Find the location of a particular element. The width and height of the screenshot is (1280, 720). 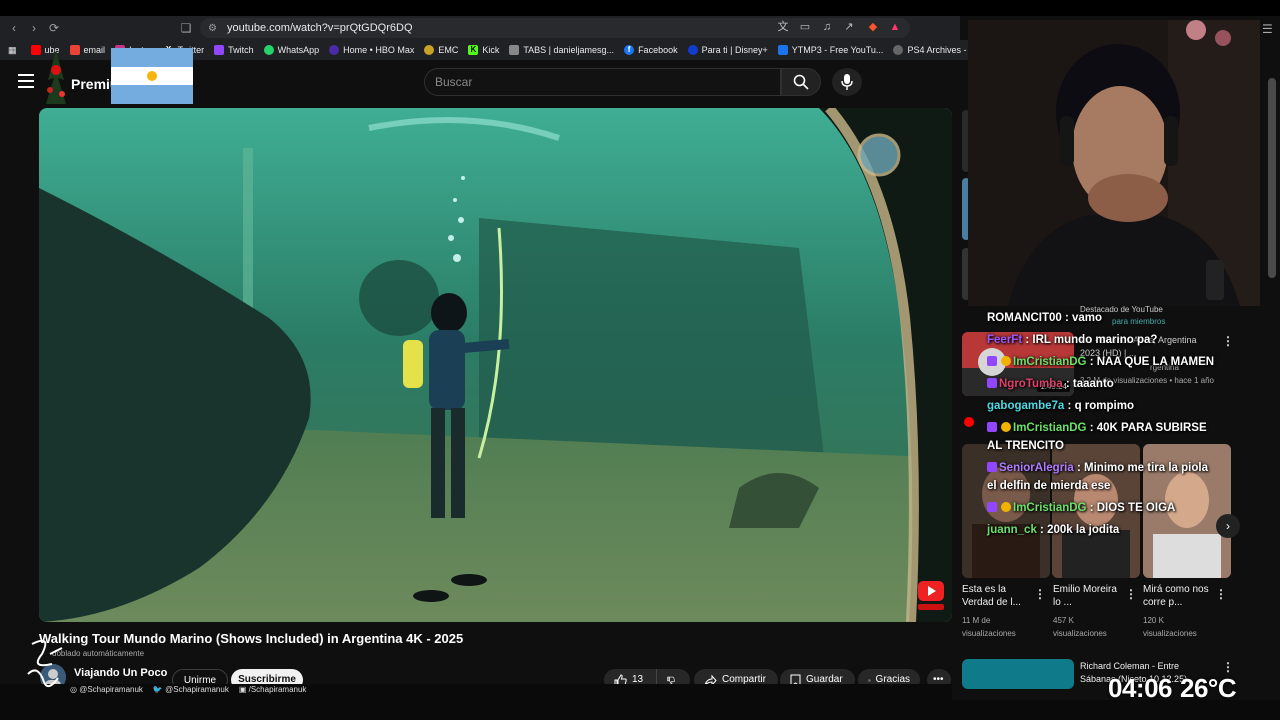

chat-message: ROMANCIT00 : vamo is located at coordinates (1102, 318).